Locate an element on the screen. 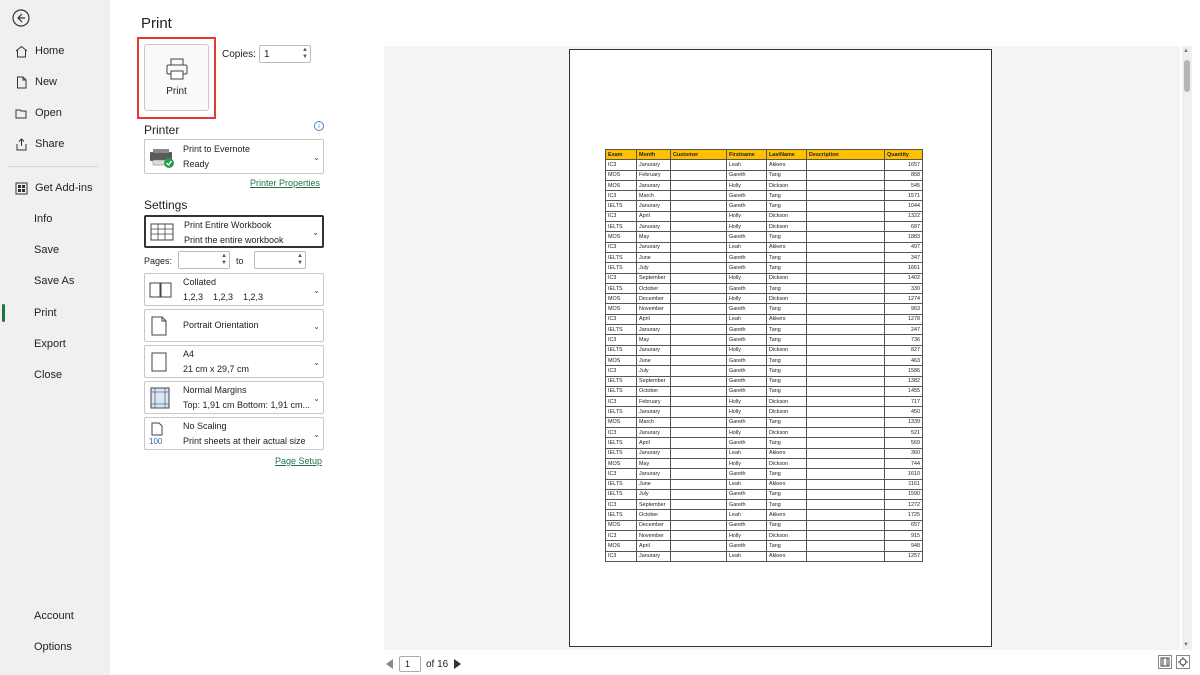 The height and width of the screenshot is (675, 1200). current-page-input: 1 is located at coordinates (410, 664).